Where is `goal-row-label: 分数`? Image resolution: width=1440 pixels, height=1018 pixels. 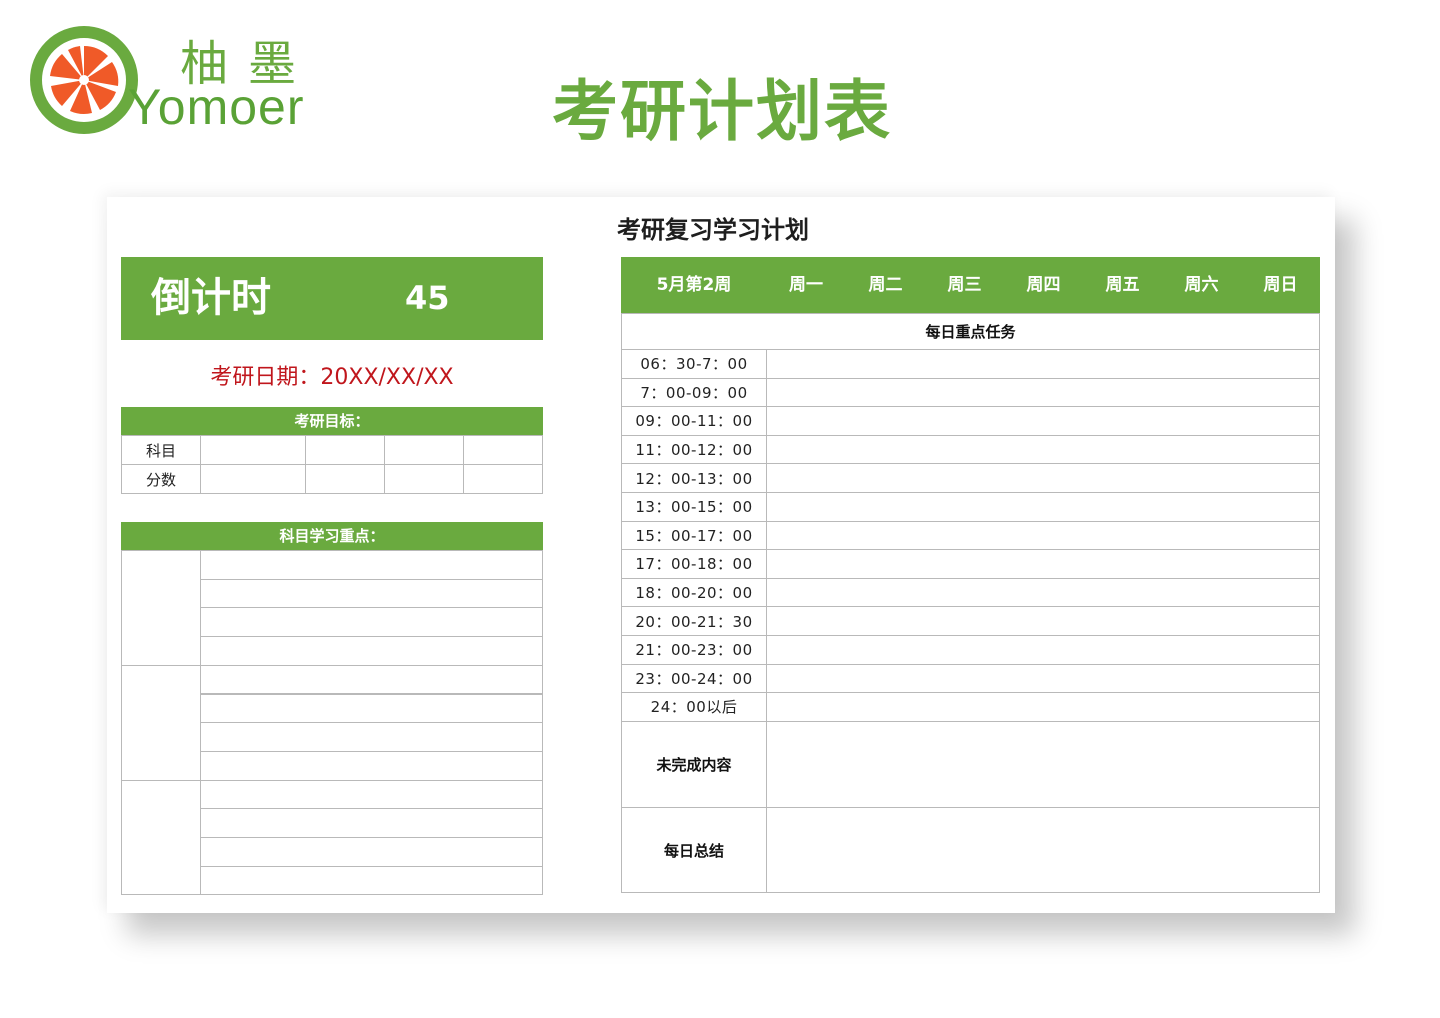 goal-row-label: 分数 is located at coordinates (161, 479).